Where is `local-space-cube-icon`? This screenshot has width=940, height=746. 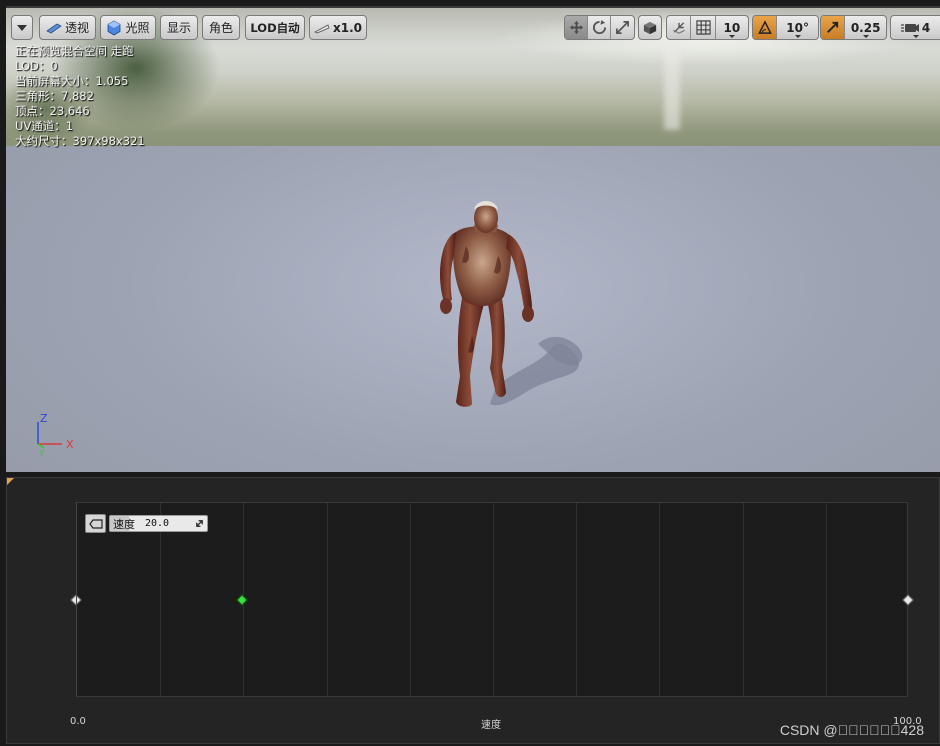
local-space-cube-icon is located at coordinates (650, 27).